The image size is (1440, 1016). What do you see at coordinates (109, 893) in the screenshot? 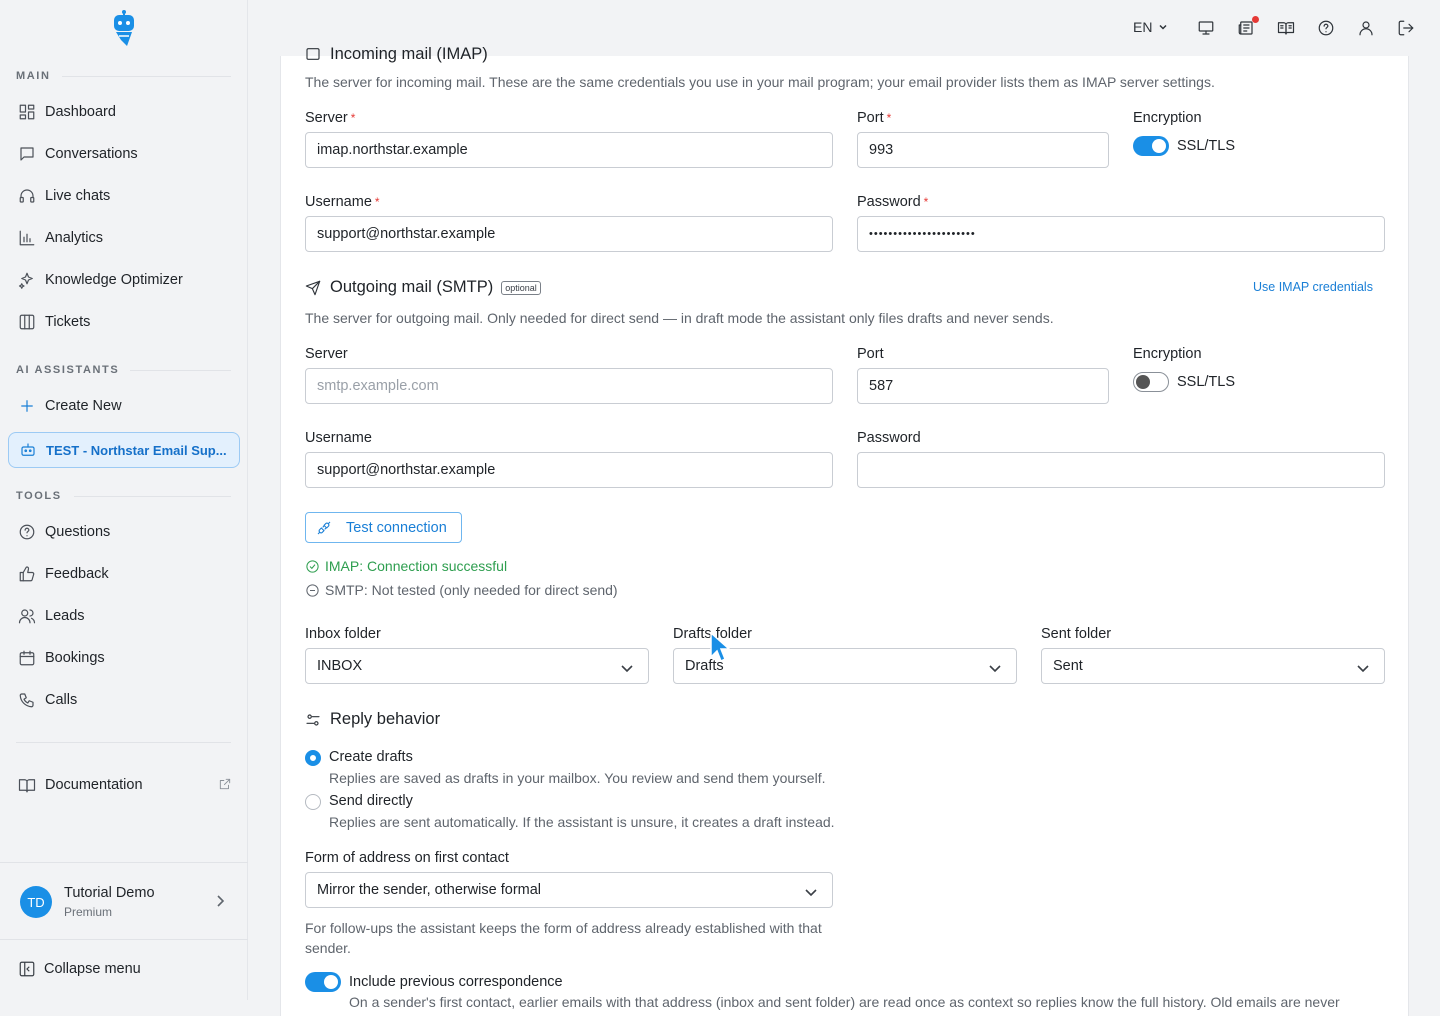
I see `user-name: Tutorial Demo` at bounding box center [109, 893].